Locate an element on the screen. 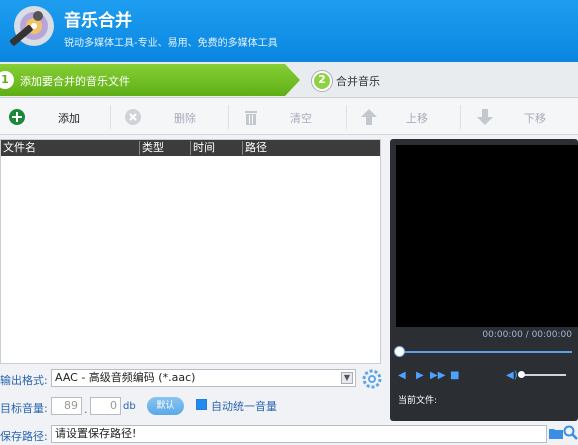 The width and height of the screenshot is (578, 445). volume-label: 目标音量: is located at coordinates (24, 408).